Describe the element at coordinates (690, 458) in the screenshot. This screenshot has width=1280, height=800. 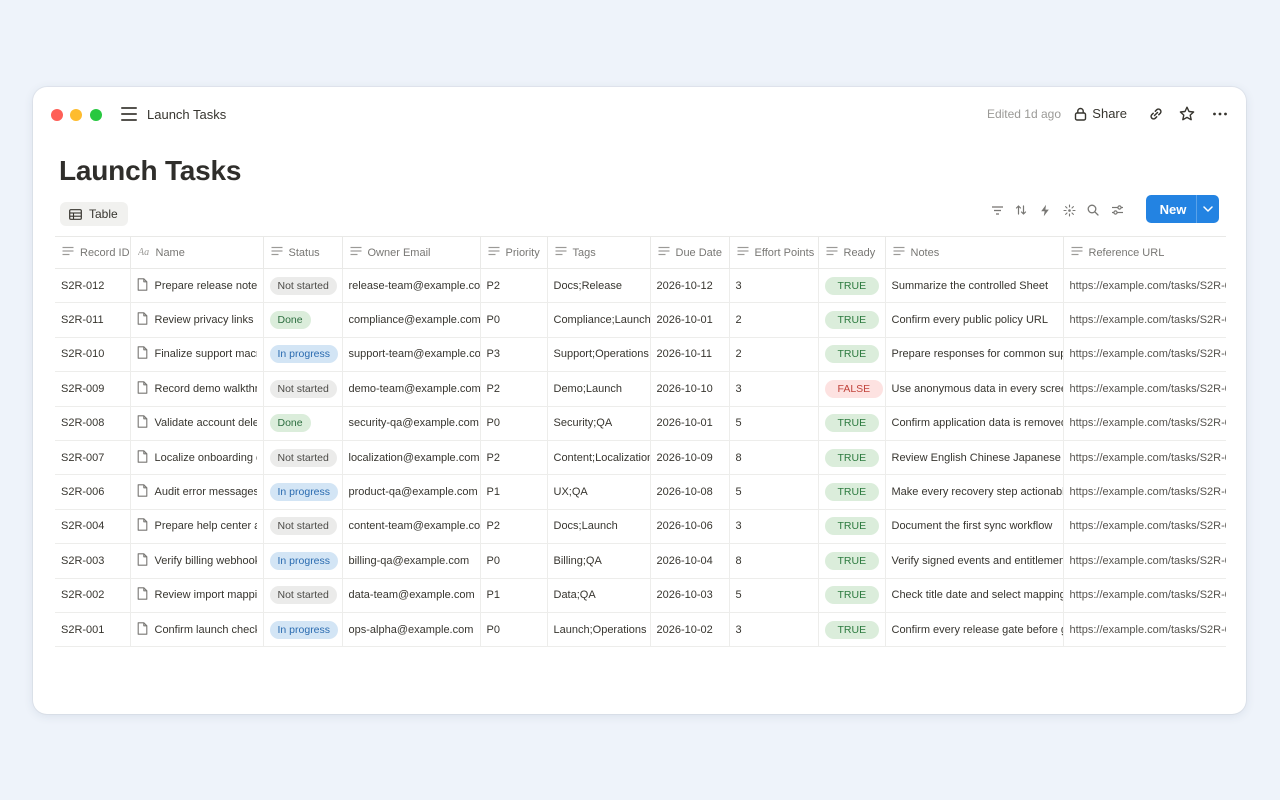
I see `due-date-cell: 2026-10-09` at that location.